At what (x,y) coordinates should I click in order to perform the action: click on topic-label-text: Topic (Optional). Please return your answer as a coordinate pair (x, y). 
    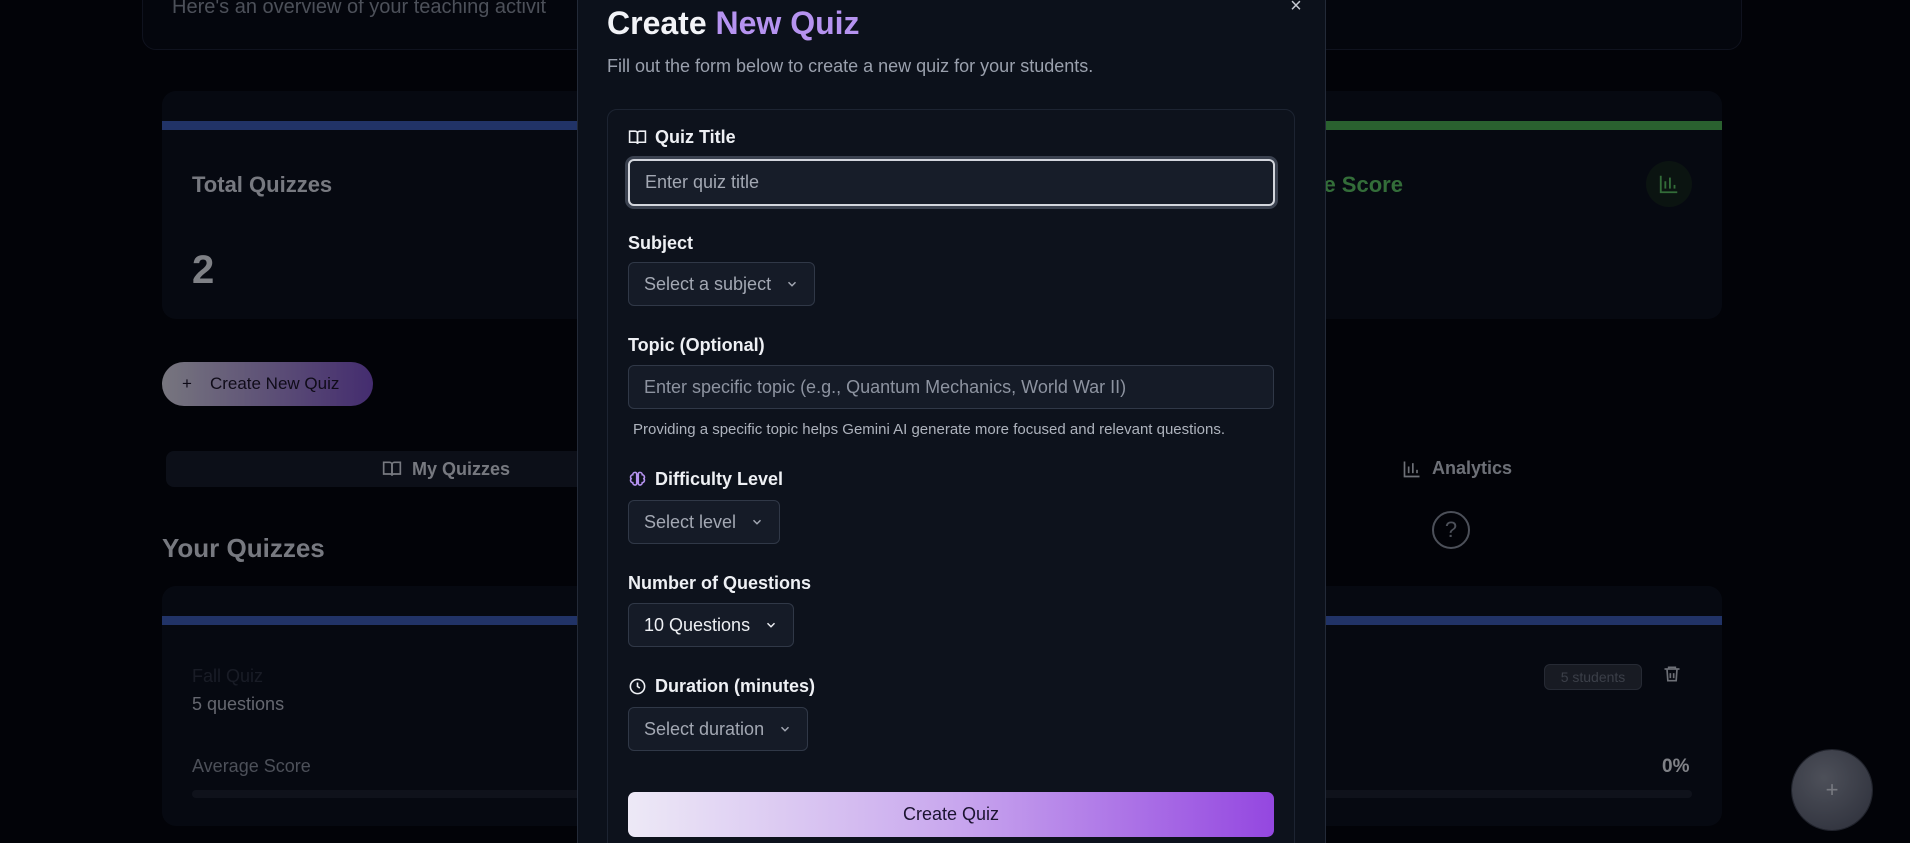
    Looking at the image, I should click on (696, 345).